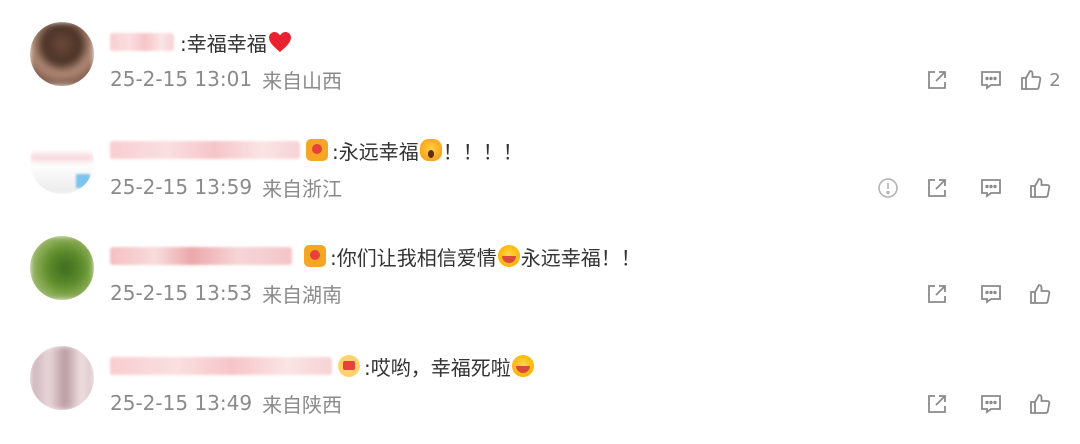  Describe the element at coordinates (375, 151) in the screenshot. I see `comment-text: :永远幸福` at that location.